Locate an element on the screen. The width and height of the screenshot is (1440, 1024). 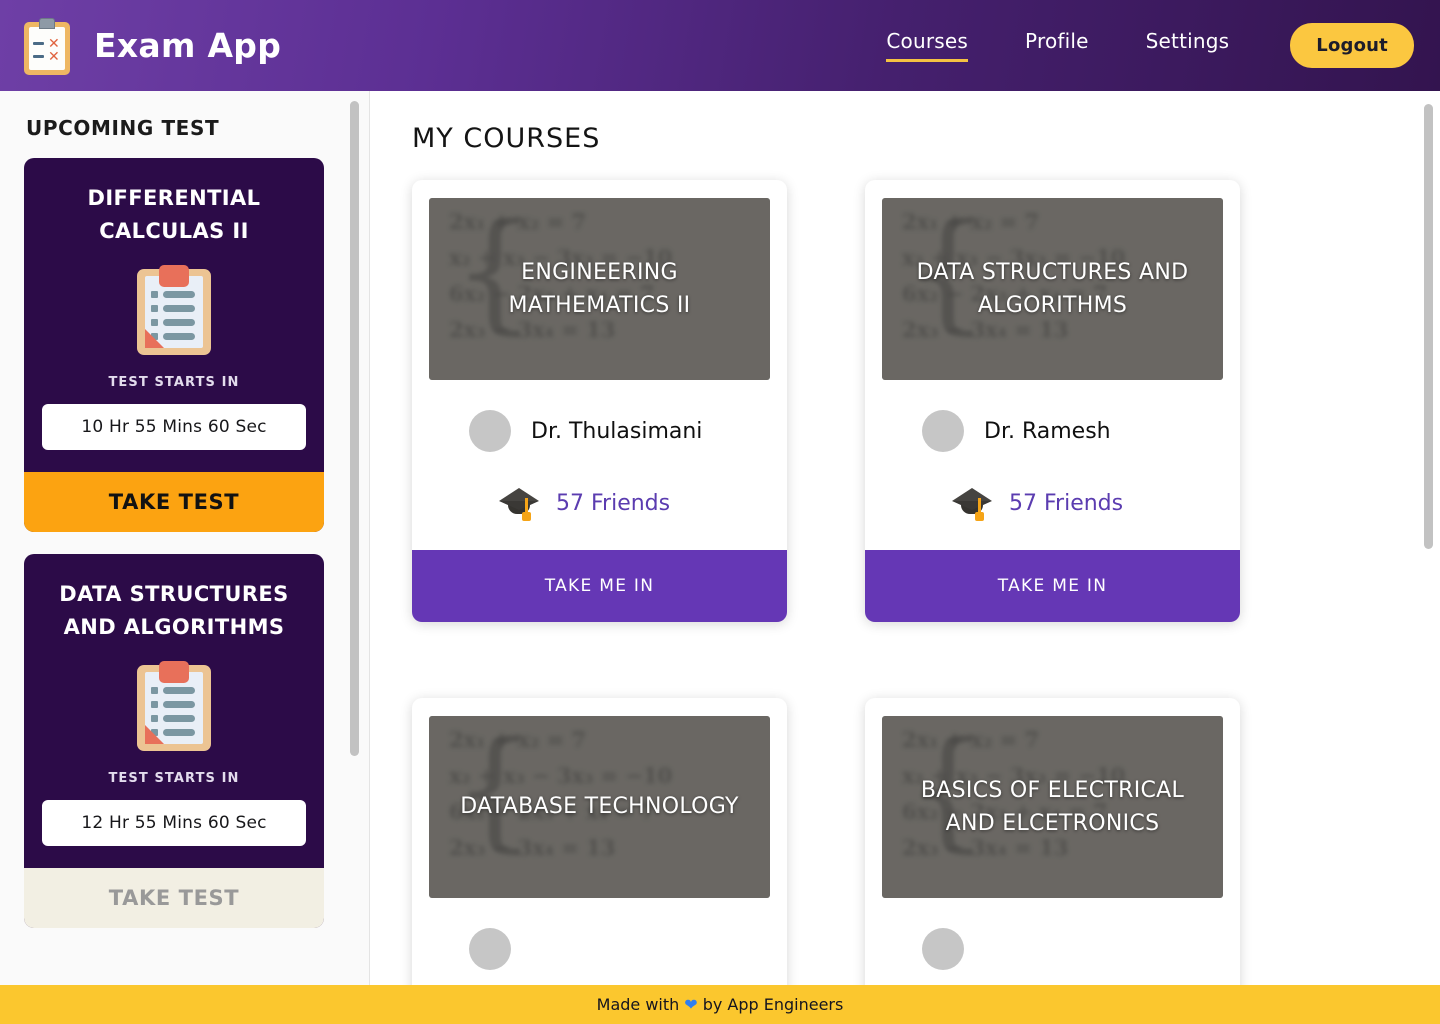
nav-item-settings: Settings is located at coordinates (1188, 45).